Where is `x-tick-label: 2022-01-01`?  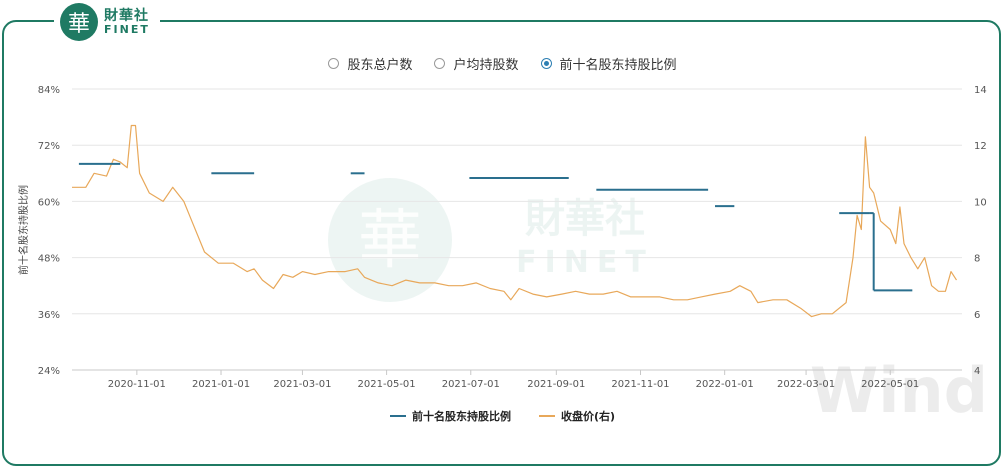 x-tick-label: 2022-01-01 is located at coordinates (725, 384).